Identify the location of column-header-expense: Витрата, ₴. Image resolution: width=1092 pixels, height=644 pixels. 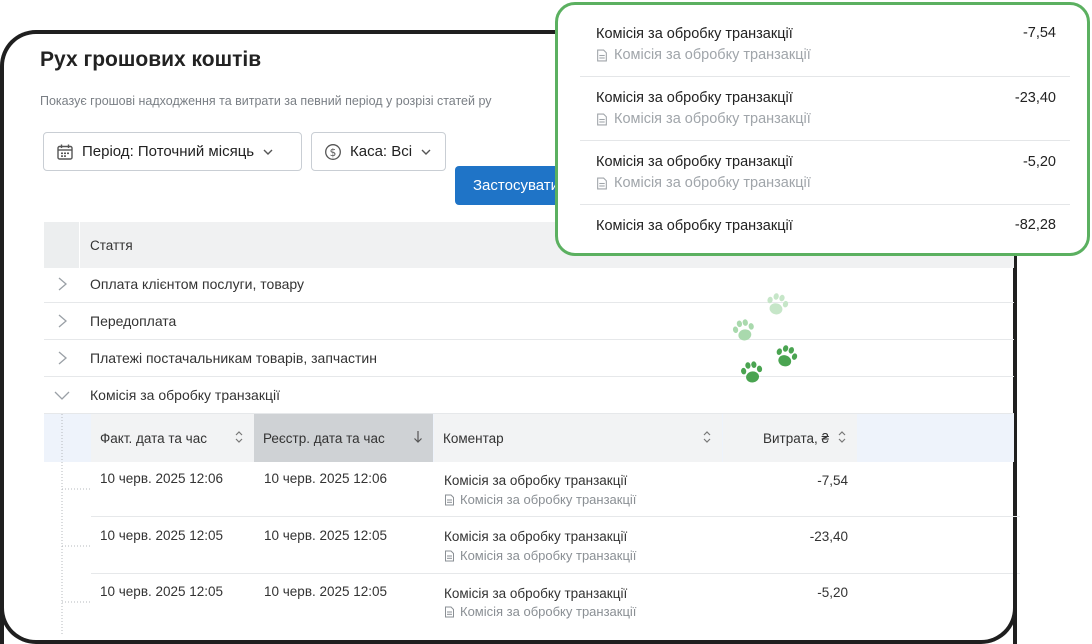
(790, 438).